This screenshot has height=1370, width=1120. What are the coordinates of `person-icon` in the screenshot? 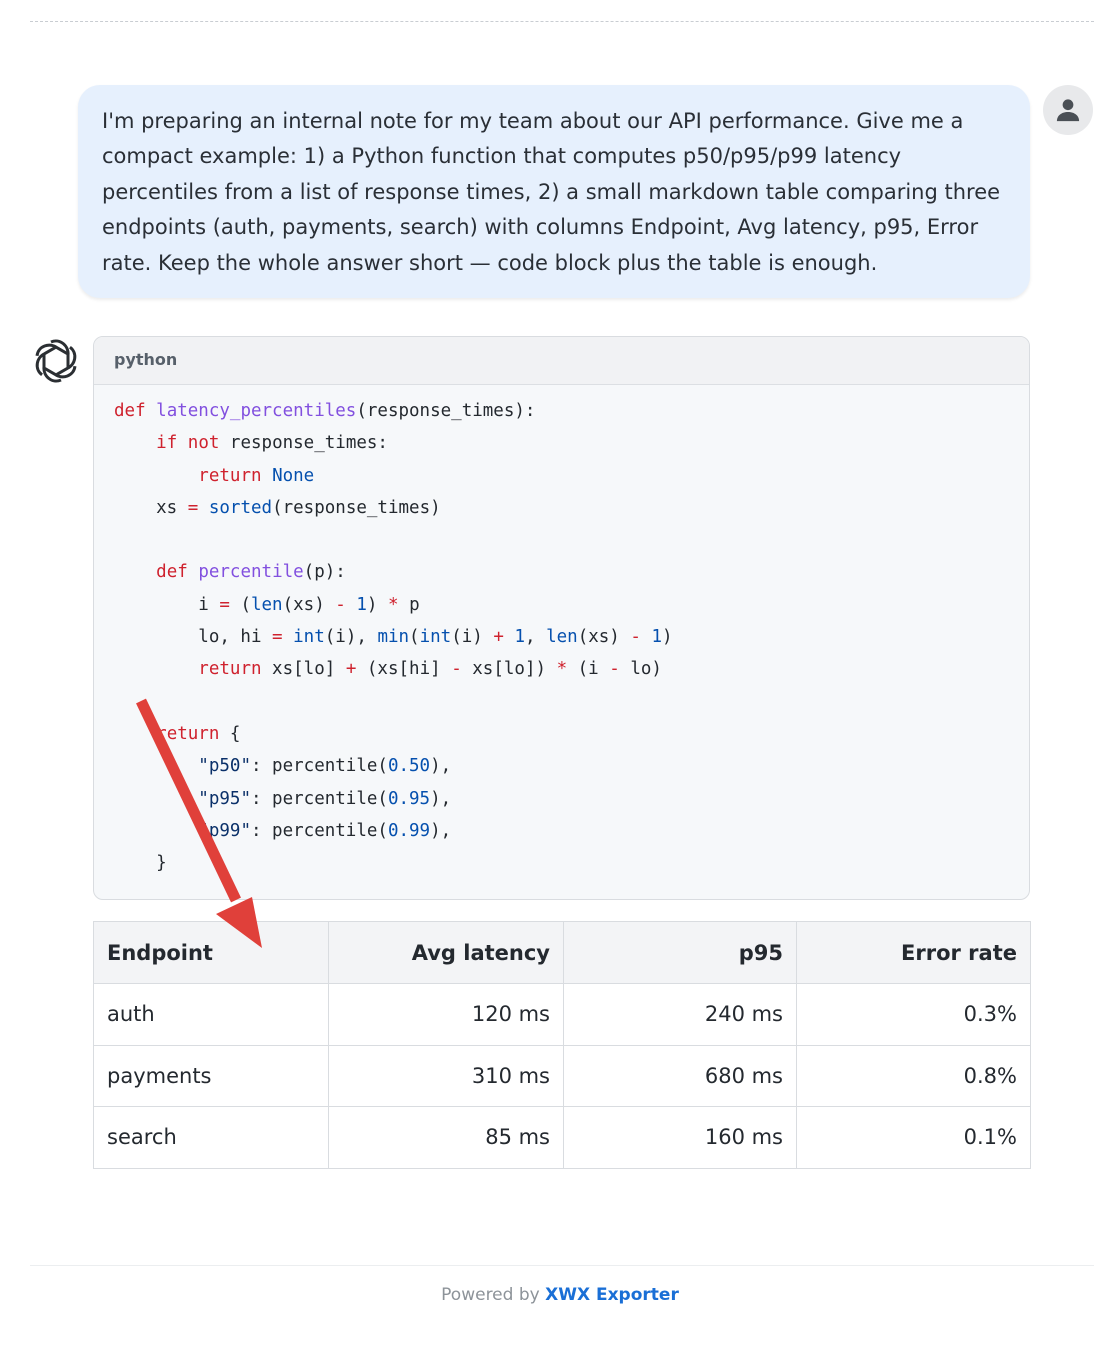 It's located at (1068, 110).